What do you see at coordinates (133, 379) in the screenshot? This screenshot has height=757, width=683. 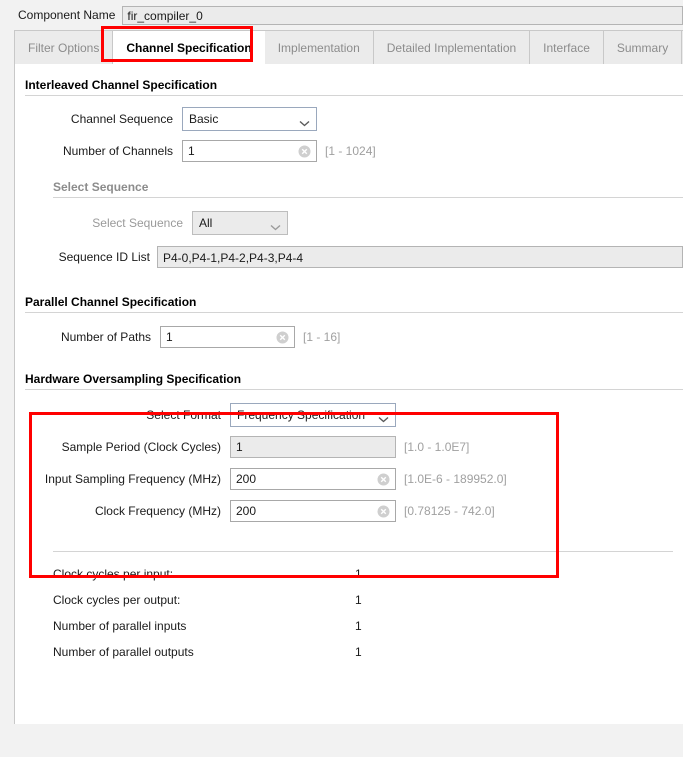 I see `section-title-oversampling: Hardware Oversampling Specification` at bounding box center [133, 379].